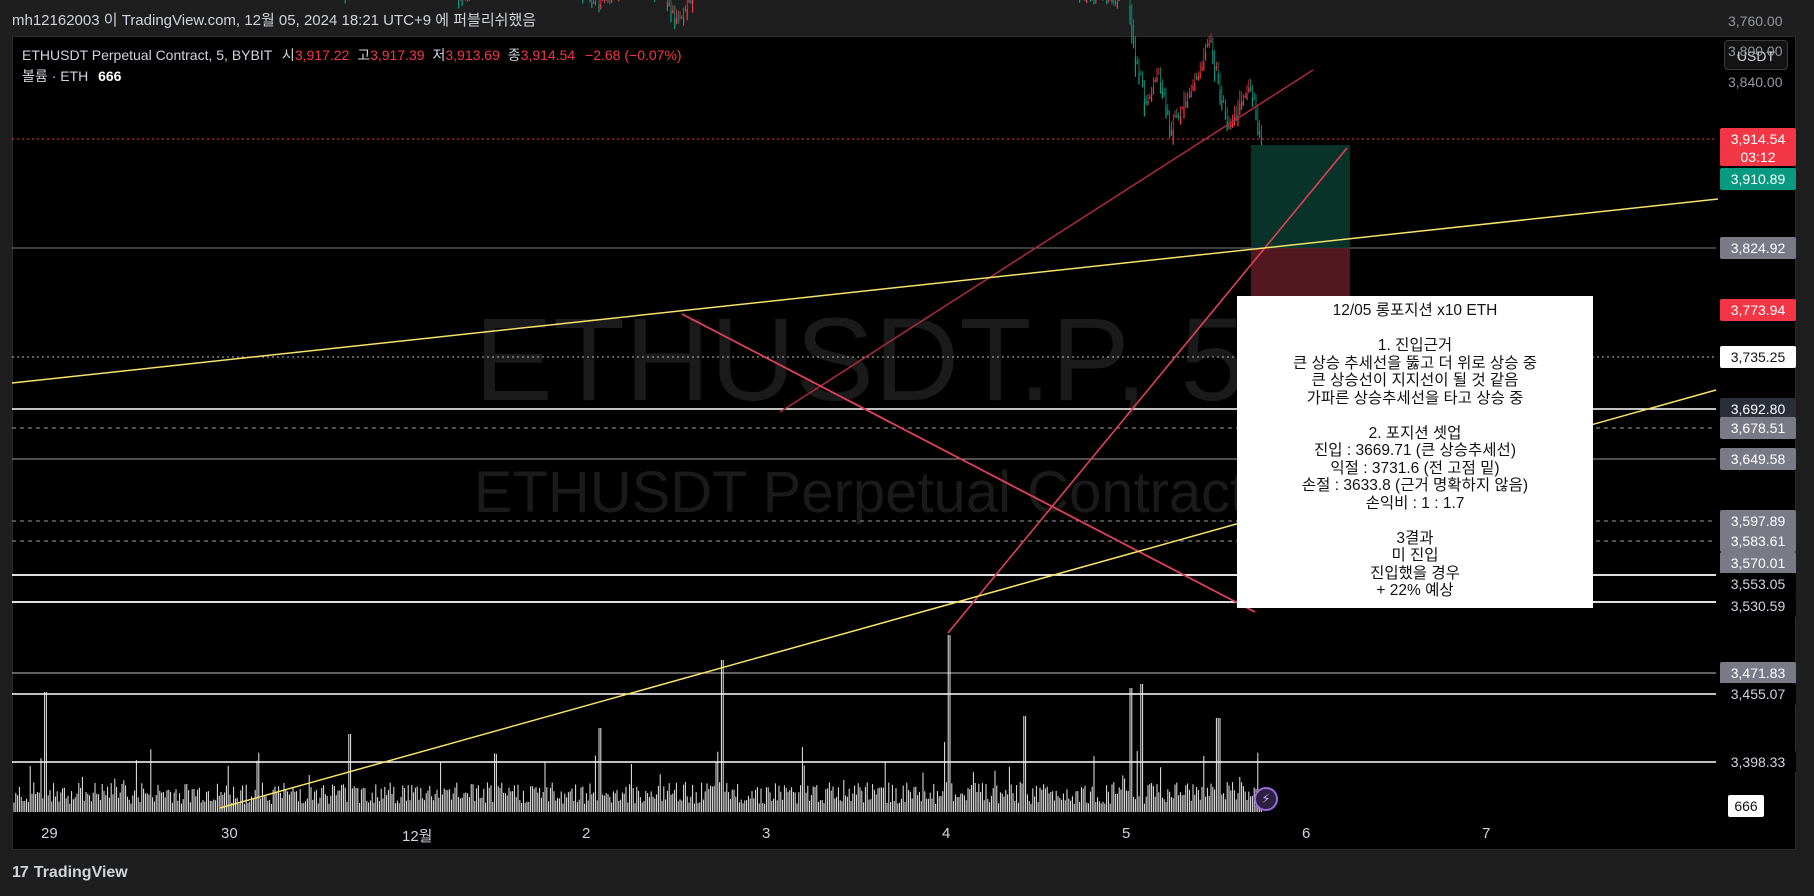 This screenshot has height=896, width=1814. What do you see at coordinates (147, 55) in the screenshot?
I see `symbol-name: ETHUSDT Perpetual Contract, 5, BYBIT` at bounding box center [147, 55].